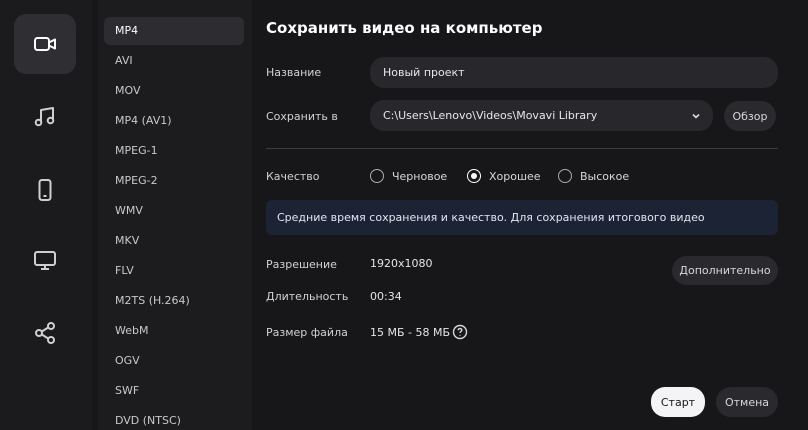  I want to click on quality-good-label: Хорошее, so click(515, 176).